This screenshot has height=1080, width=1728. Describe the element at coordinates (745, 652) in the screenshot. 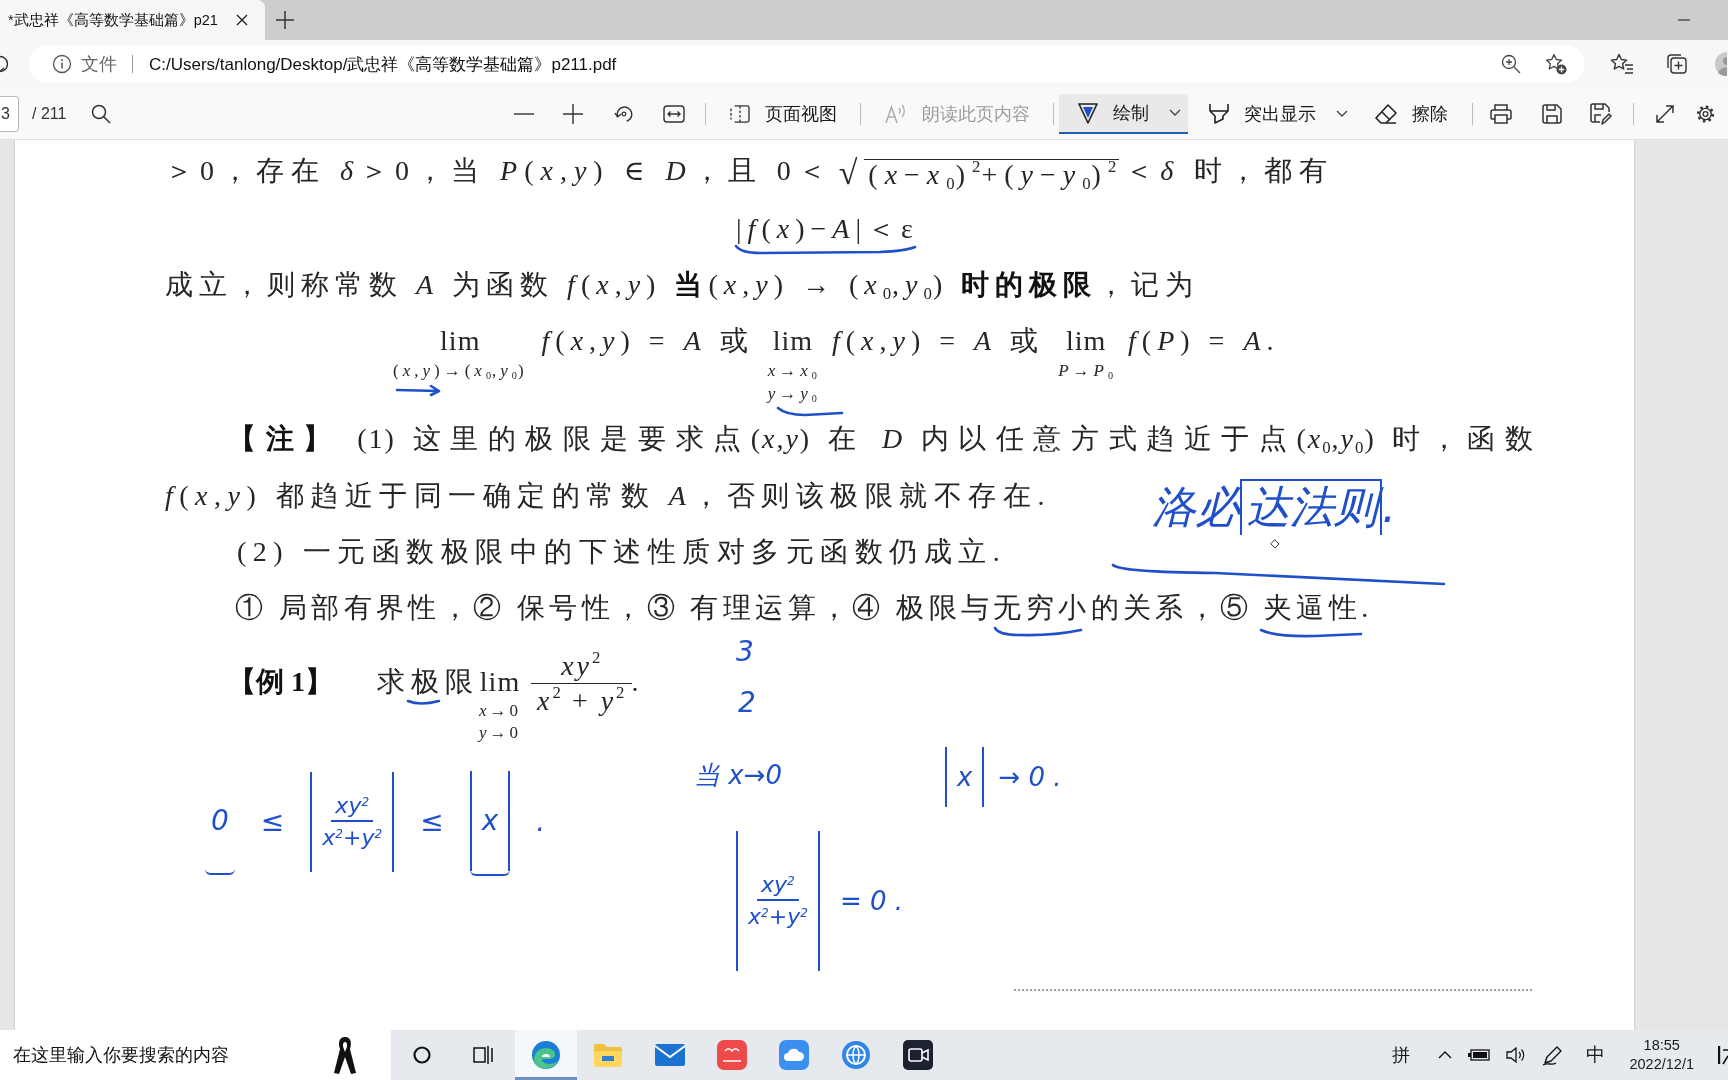

I see `handwritten-number: 3` at that location.